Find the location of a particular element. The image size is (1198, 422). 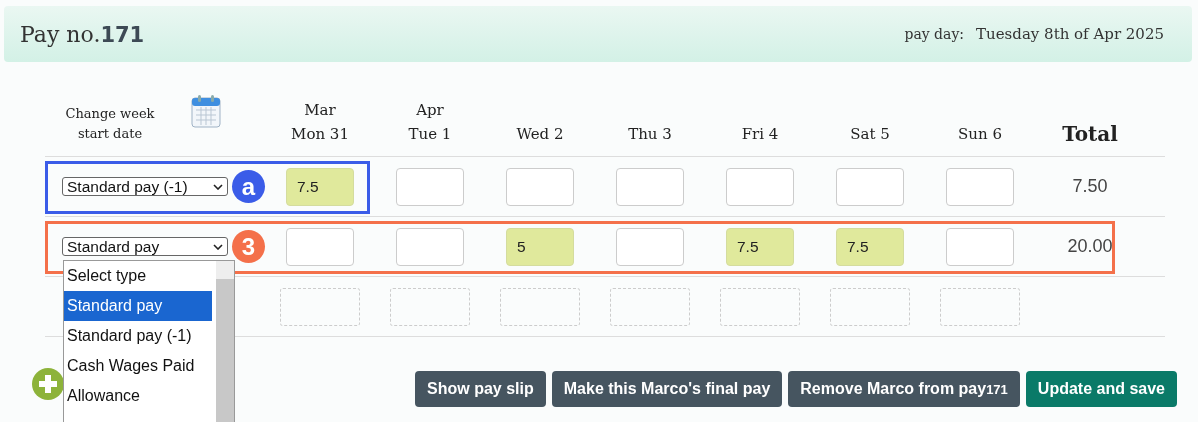

day-header: Sat 5 is located at coordinates (870, 134).